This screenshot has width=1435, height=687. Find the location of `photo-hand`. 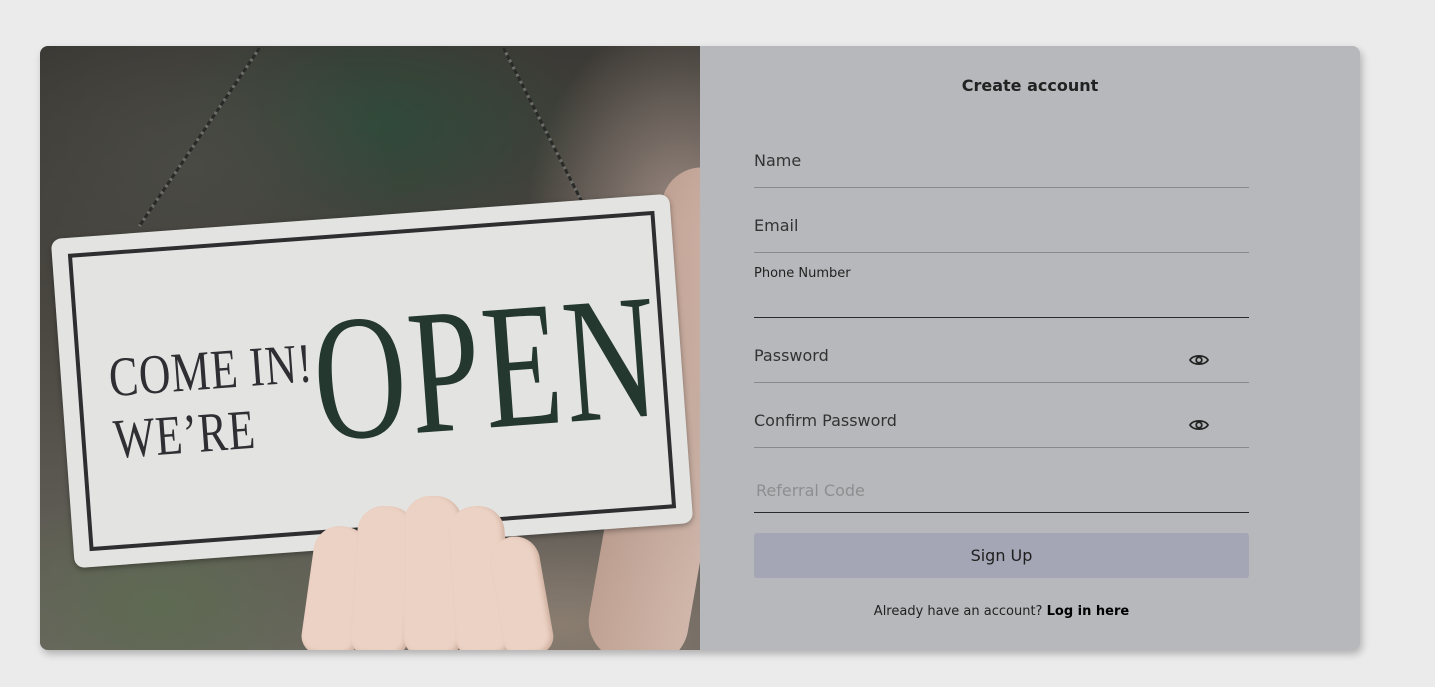

photo-hand is located at coordinates (428, 553).